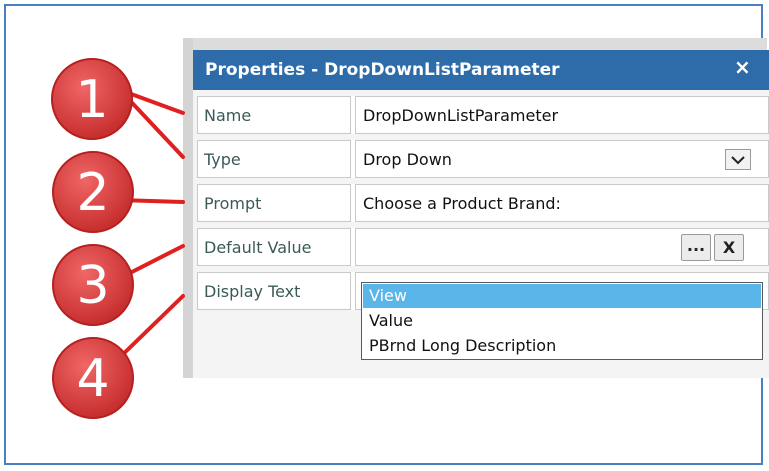  I want to click on property-label-cell: Name, so click(274, 115).